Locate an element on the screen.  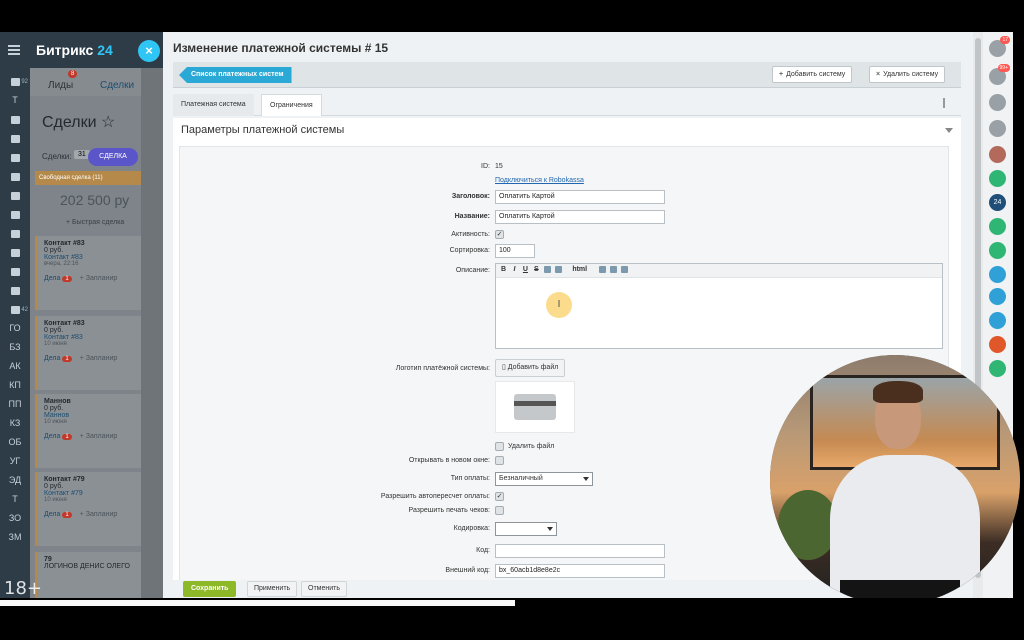
link-icon is located at coordinates (547, 269).